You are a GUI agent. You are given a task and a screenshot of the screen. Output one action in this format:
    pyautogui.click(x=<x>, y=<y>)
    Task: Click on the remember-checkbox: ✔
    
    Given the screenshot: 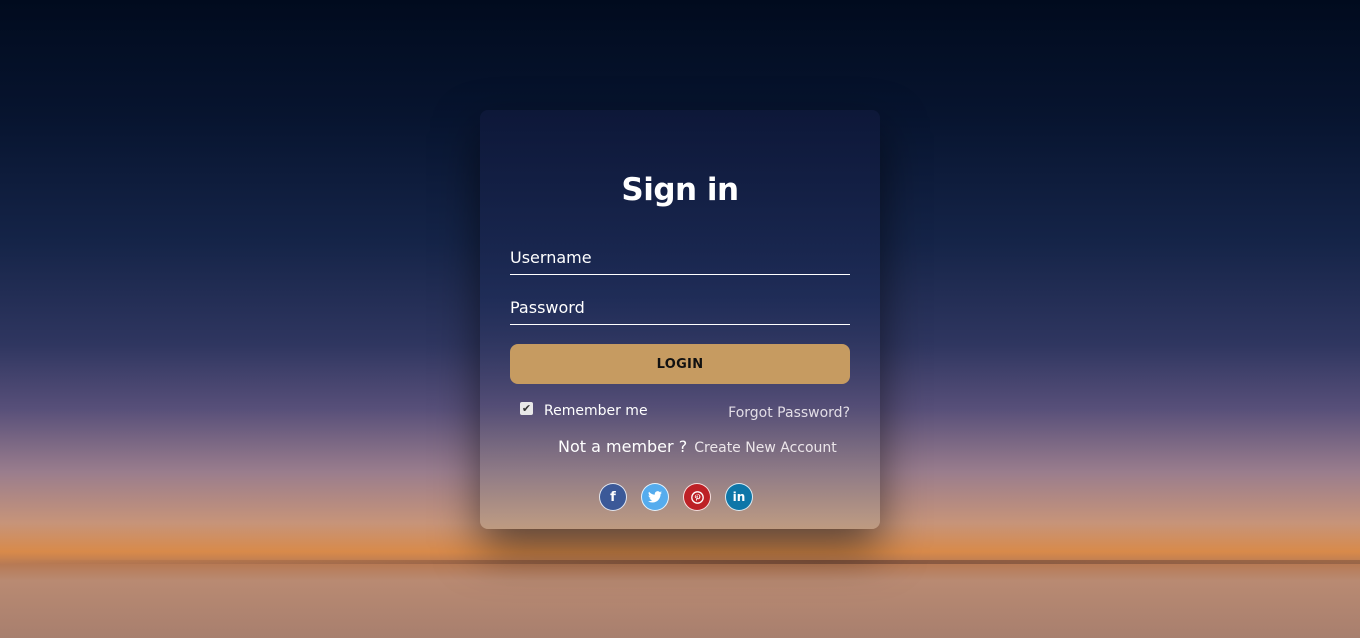 What is the action you would take?
    pyautogui.click(x=526, y=408)
    